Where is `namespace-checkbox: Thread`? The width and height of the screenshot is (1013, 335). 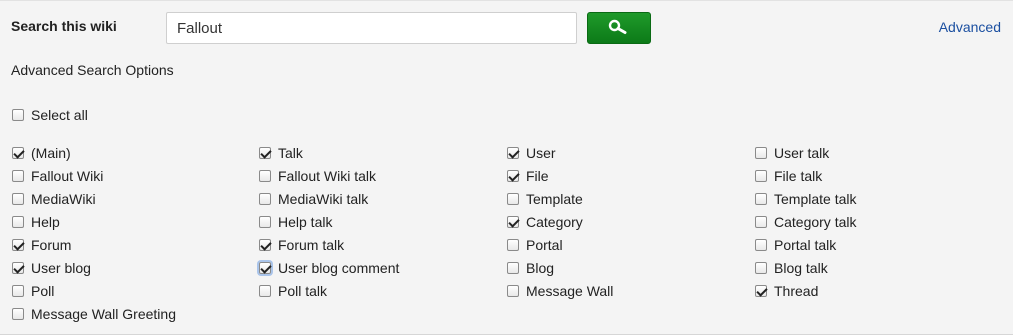 namespace-checkbox: Thread is located at coordinates (786, 291).